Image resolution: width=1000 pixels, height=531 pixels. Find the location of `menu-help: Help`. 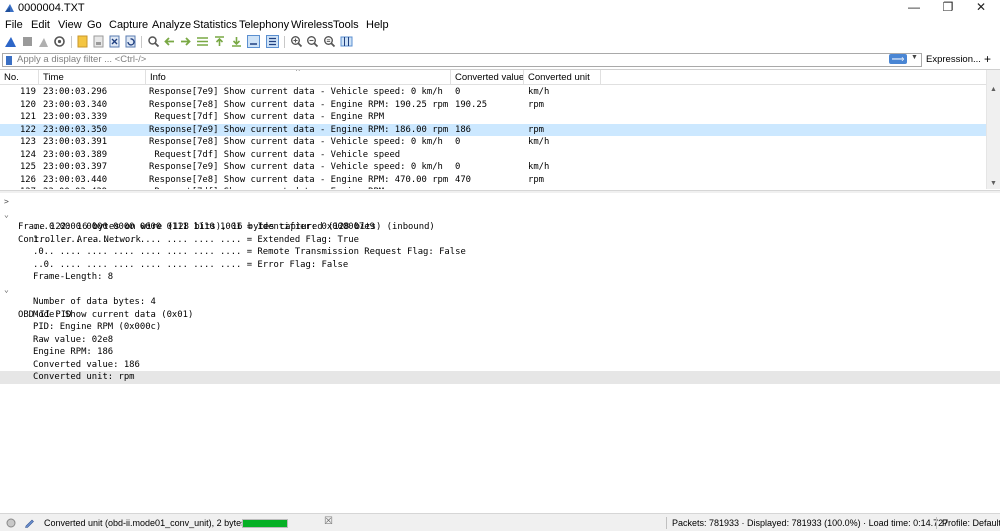

menu-help: Help is located at coordinates (377, 25).